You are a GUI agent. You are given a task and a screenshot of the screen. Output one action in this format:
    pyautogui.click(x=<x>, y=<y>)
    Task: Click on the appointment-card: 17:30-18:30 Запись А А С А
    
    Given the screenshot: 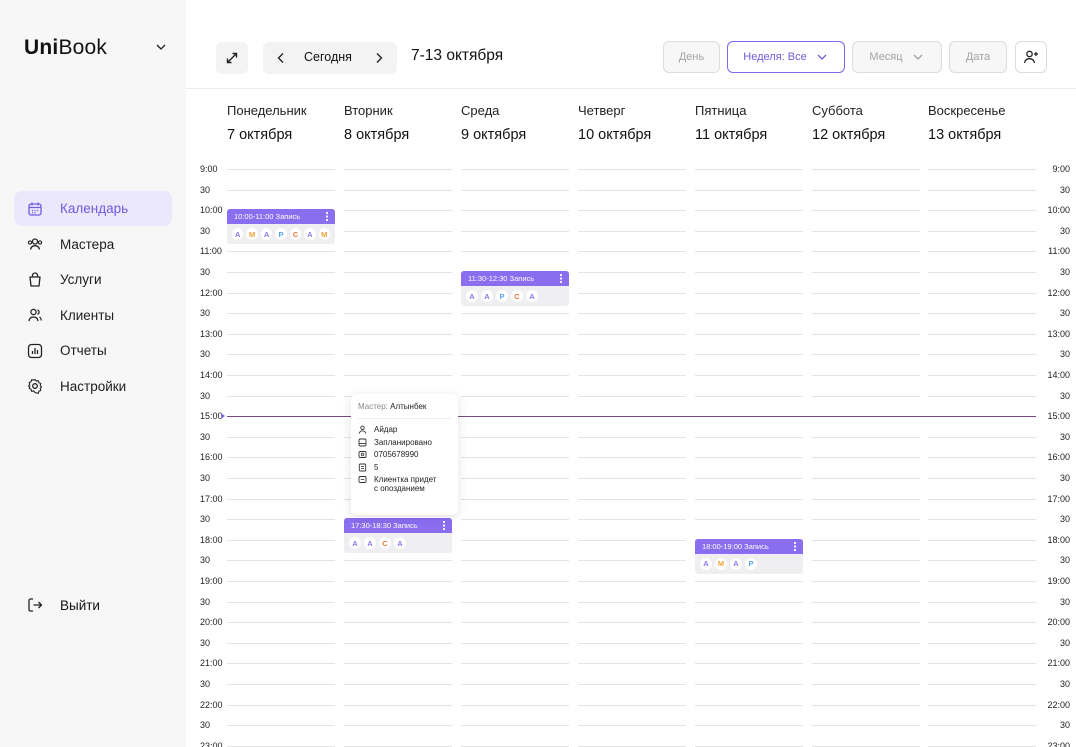 What is the action you would take?
    pyautogui.click(x=398, y=536)
    